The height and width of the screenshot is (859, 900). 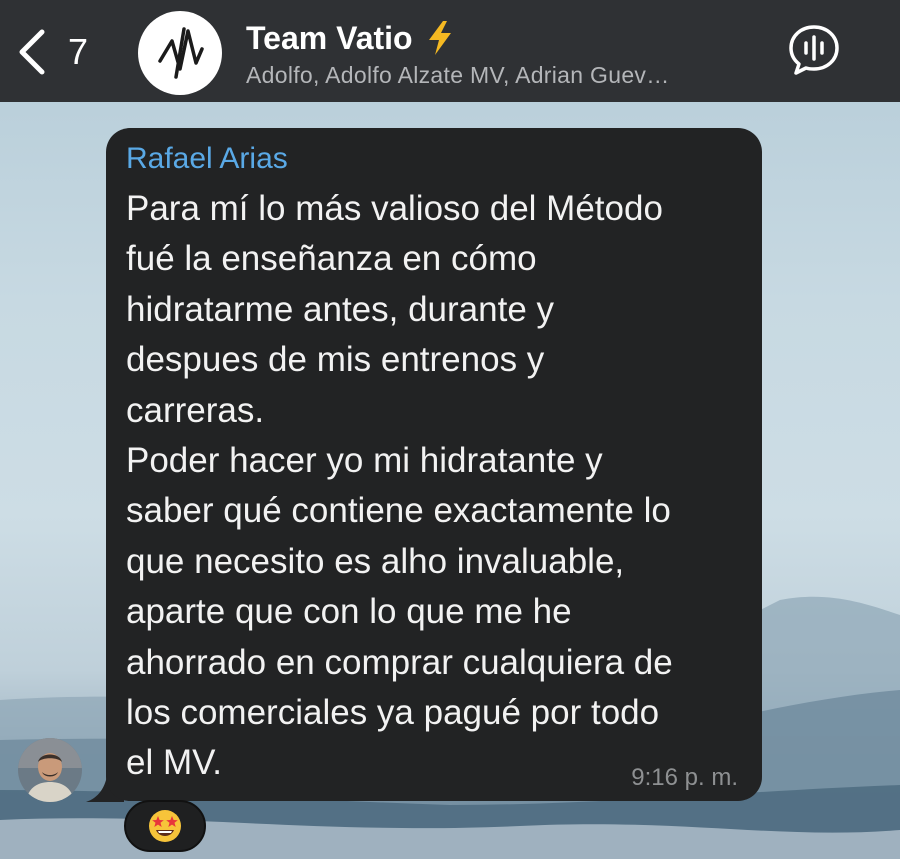 I want to click on group-title: Team Vatio, so click(x=329, y=38).